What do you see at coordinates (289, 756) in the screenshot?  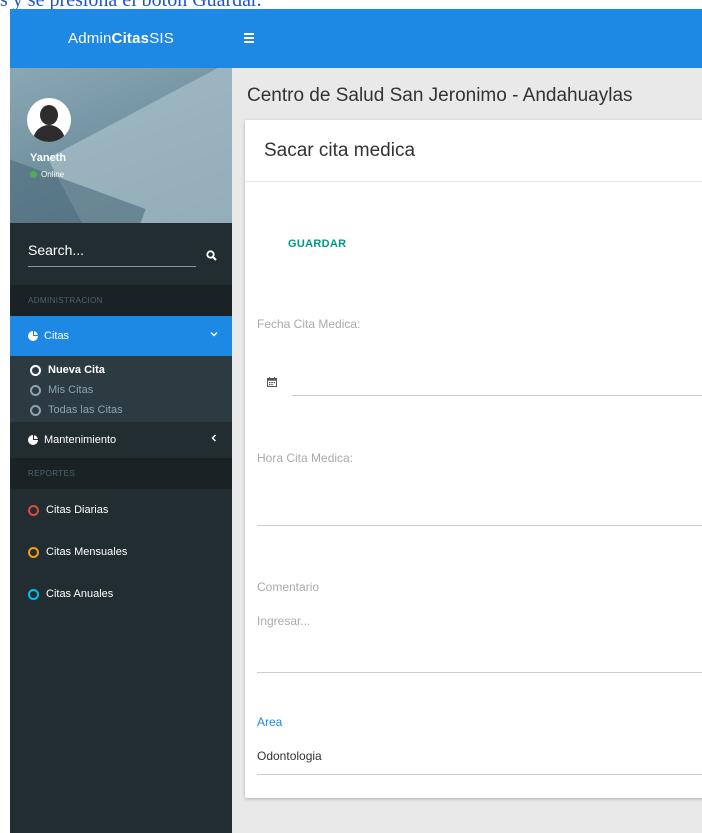 I see `area-select: Odontologia` at bounding box center [289, 756].